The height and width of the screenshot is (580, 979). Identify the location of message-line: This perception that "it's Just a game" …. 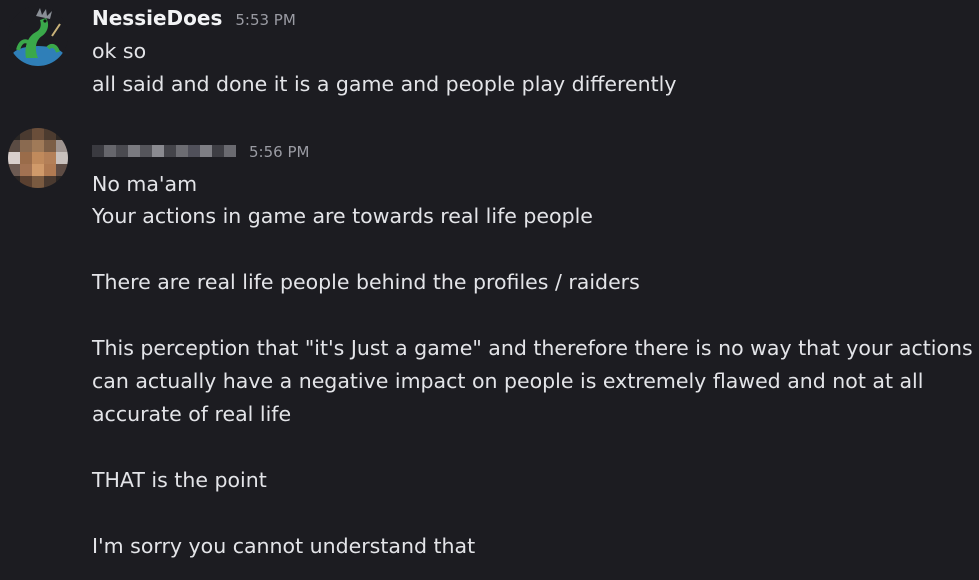
(532, 348).